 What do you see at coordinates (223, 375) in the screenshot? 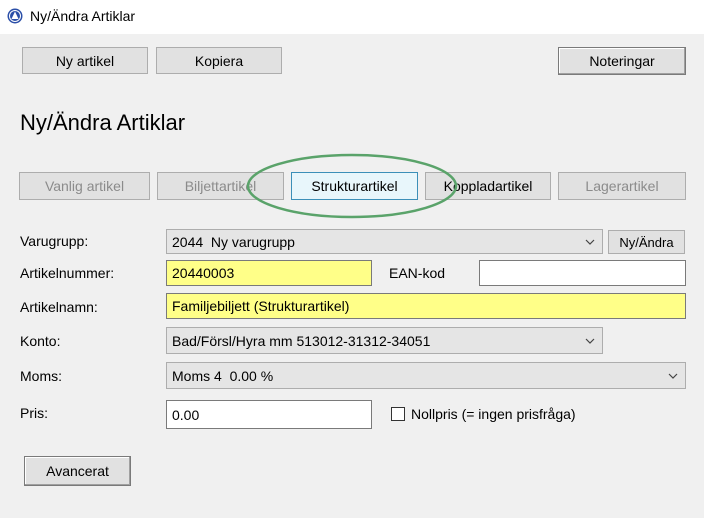
I see `moms-value: Moms 4 0.00 %` at bounding box center [223, 375].